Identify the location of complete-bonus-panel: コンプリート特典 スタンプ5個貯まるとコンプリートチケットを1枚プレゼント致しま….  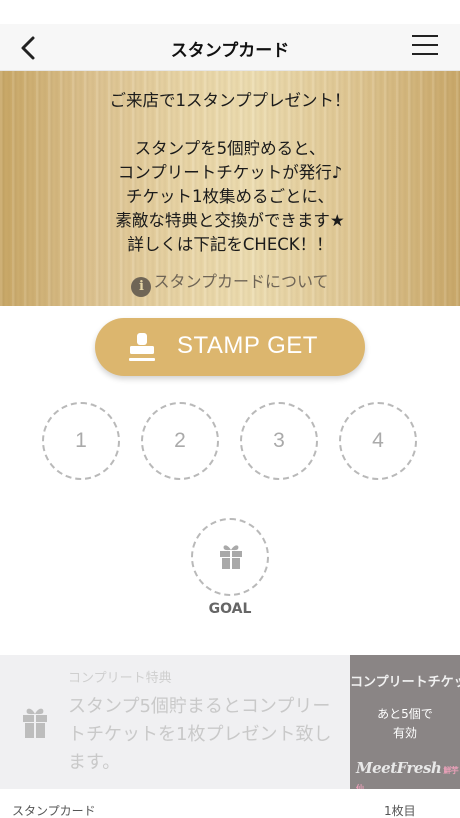
(175, 722).